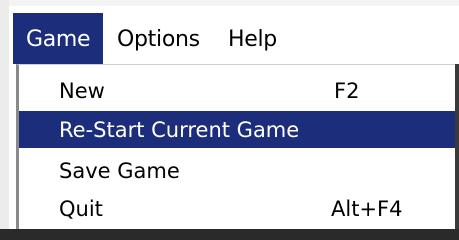 The width and height of the screenshot is (459, 240). Describe the element at coordinates (229, 234) in the screenshot. I see `menu-bottom-shadow` at that location.